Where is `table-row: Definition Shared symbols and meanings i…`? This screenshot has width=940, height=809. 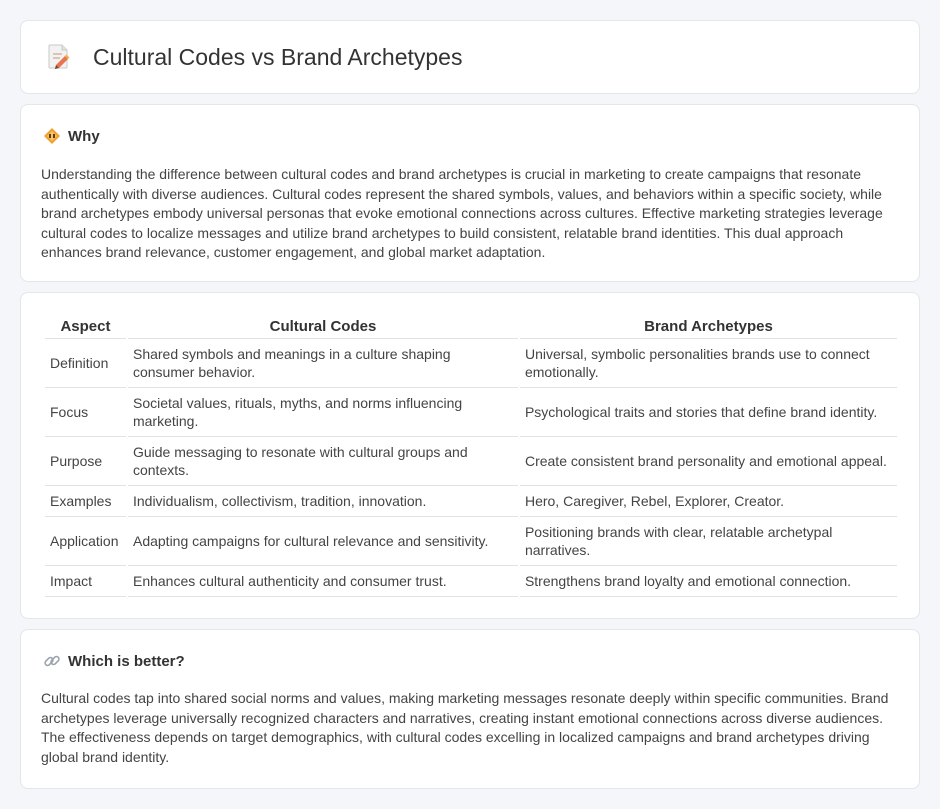 table-row: Definition Shared symbols and meanings i… is located at coordinates (471, 363).